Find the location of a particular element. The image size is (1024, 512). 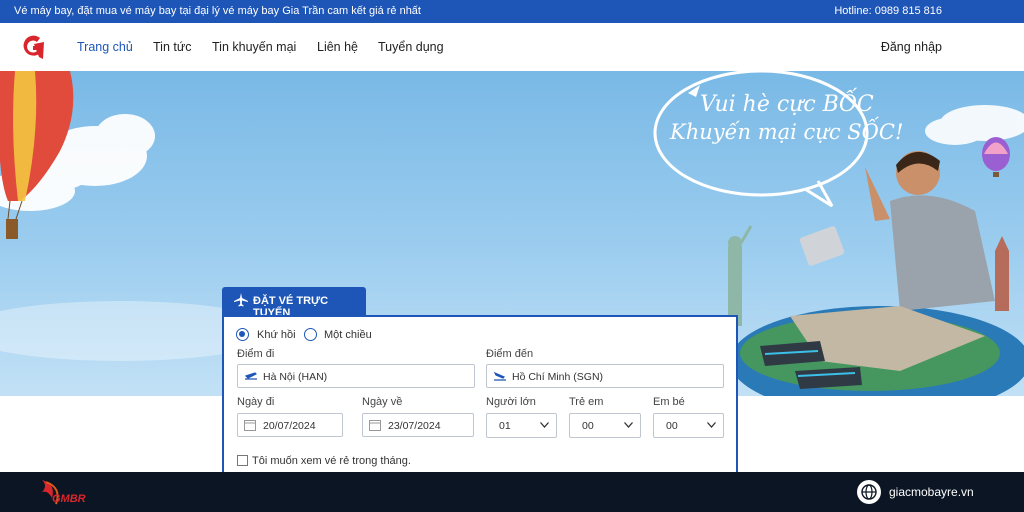

to-value: Hồ Chí Minh (SGN) is located at coordinates (558, 377).